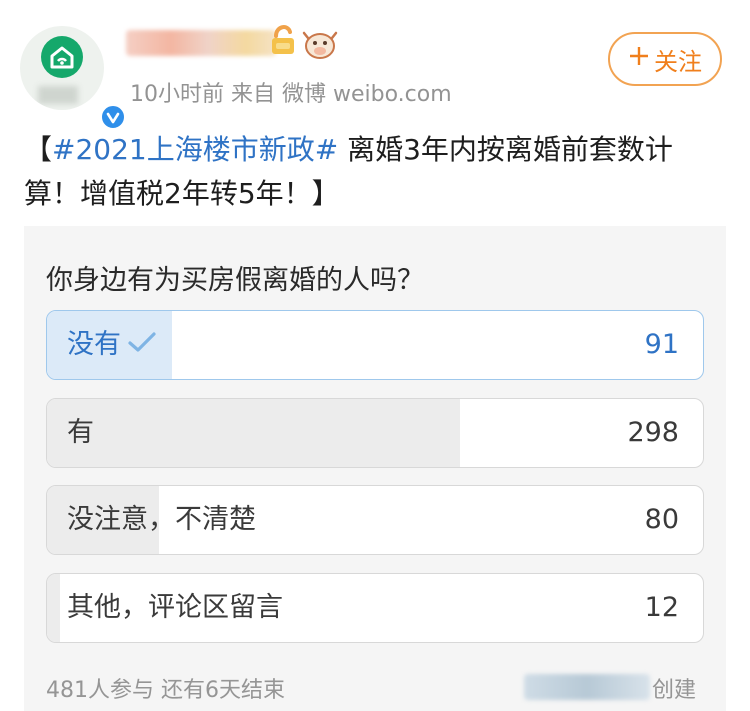 The width and height of the screenshot is (750, 711). I want to click on poll-creator-blurred, so click(587, 687).